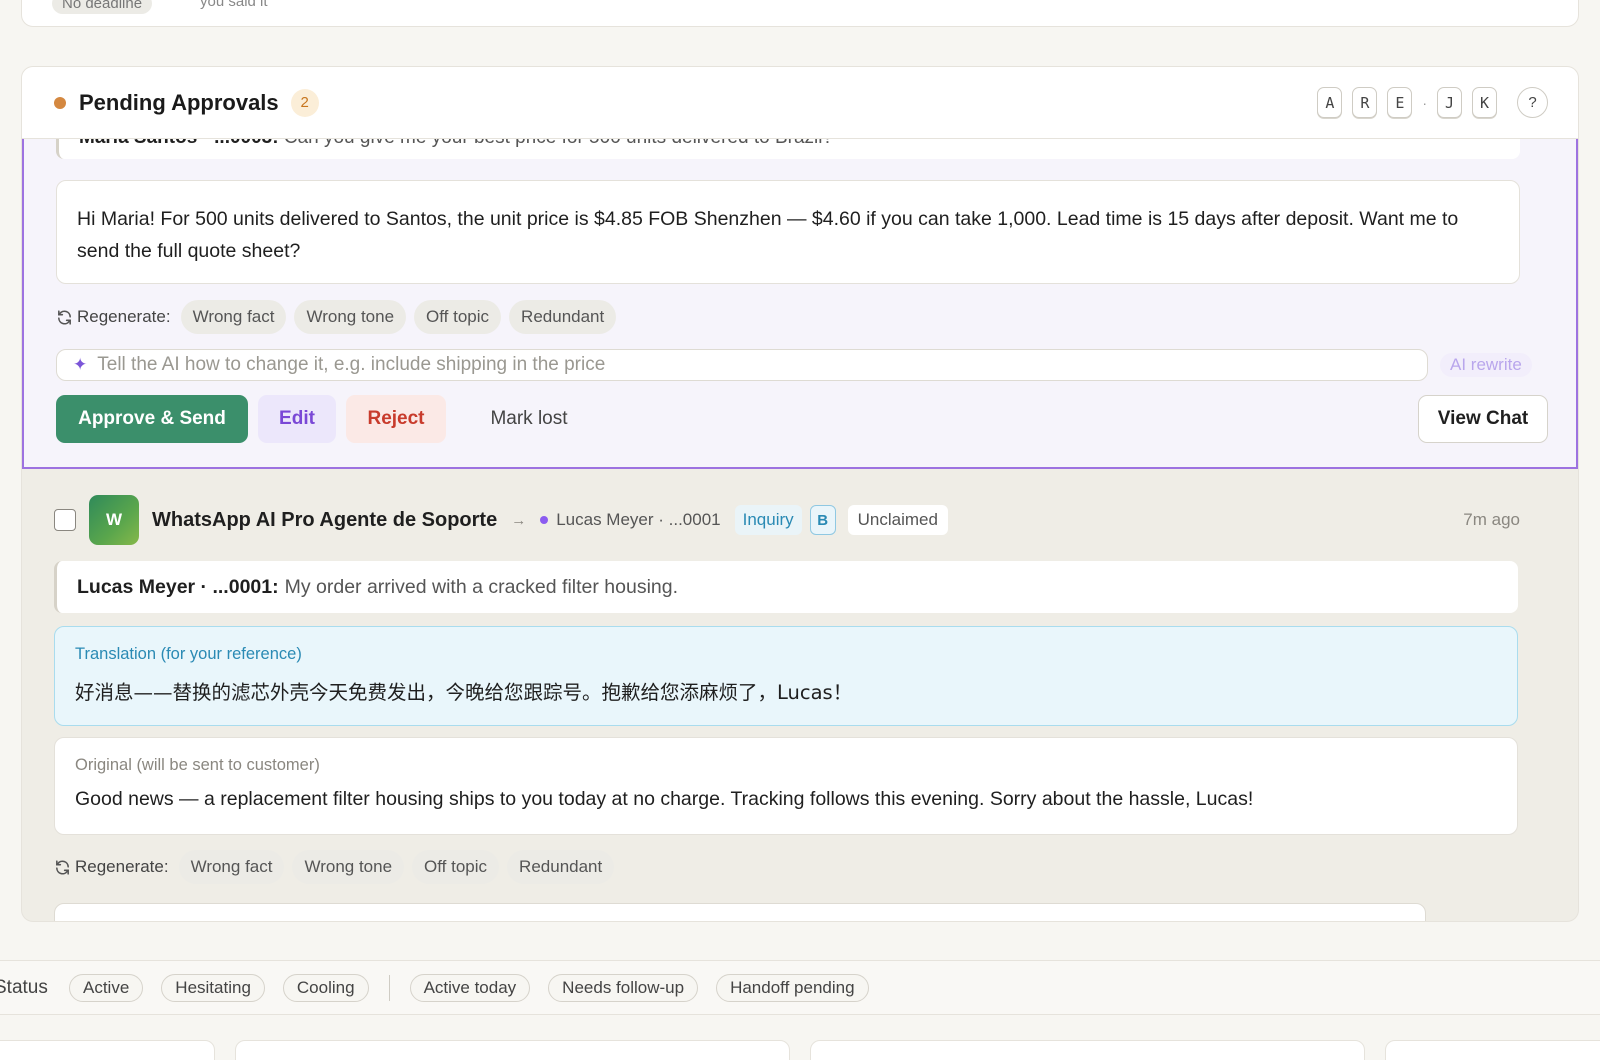 This screenshot has width=1600, height=1060. What do you see at coordinates (529, 419) in the screenshot?
I see `mark-lost-button: Mark lost` at bounding box center [529, 419].